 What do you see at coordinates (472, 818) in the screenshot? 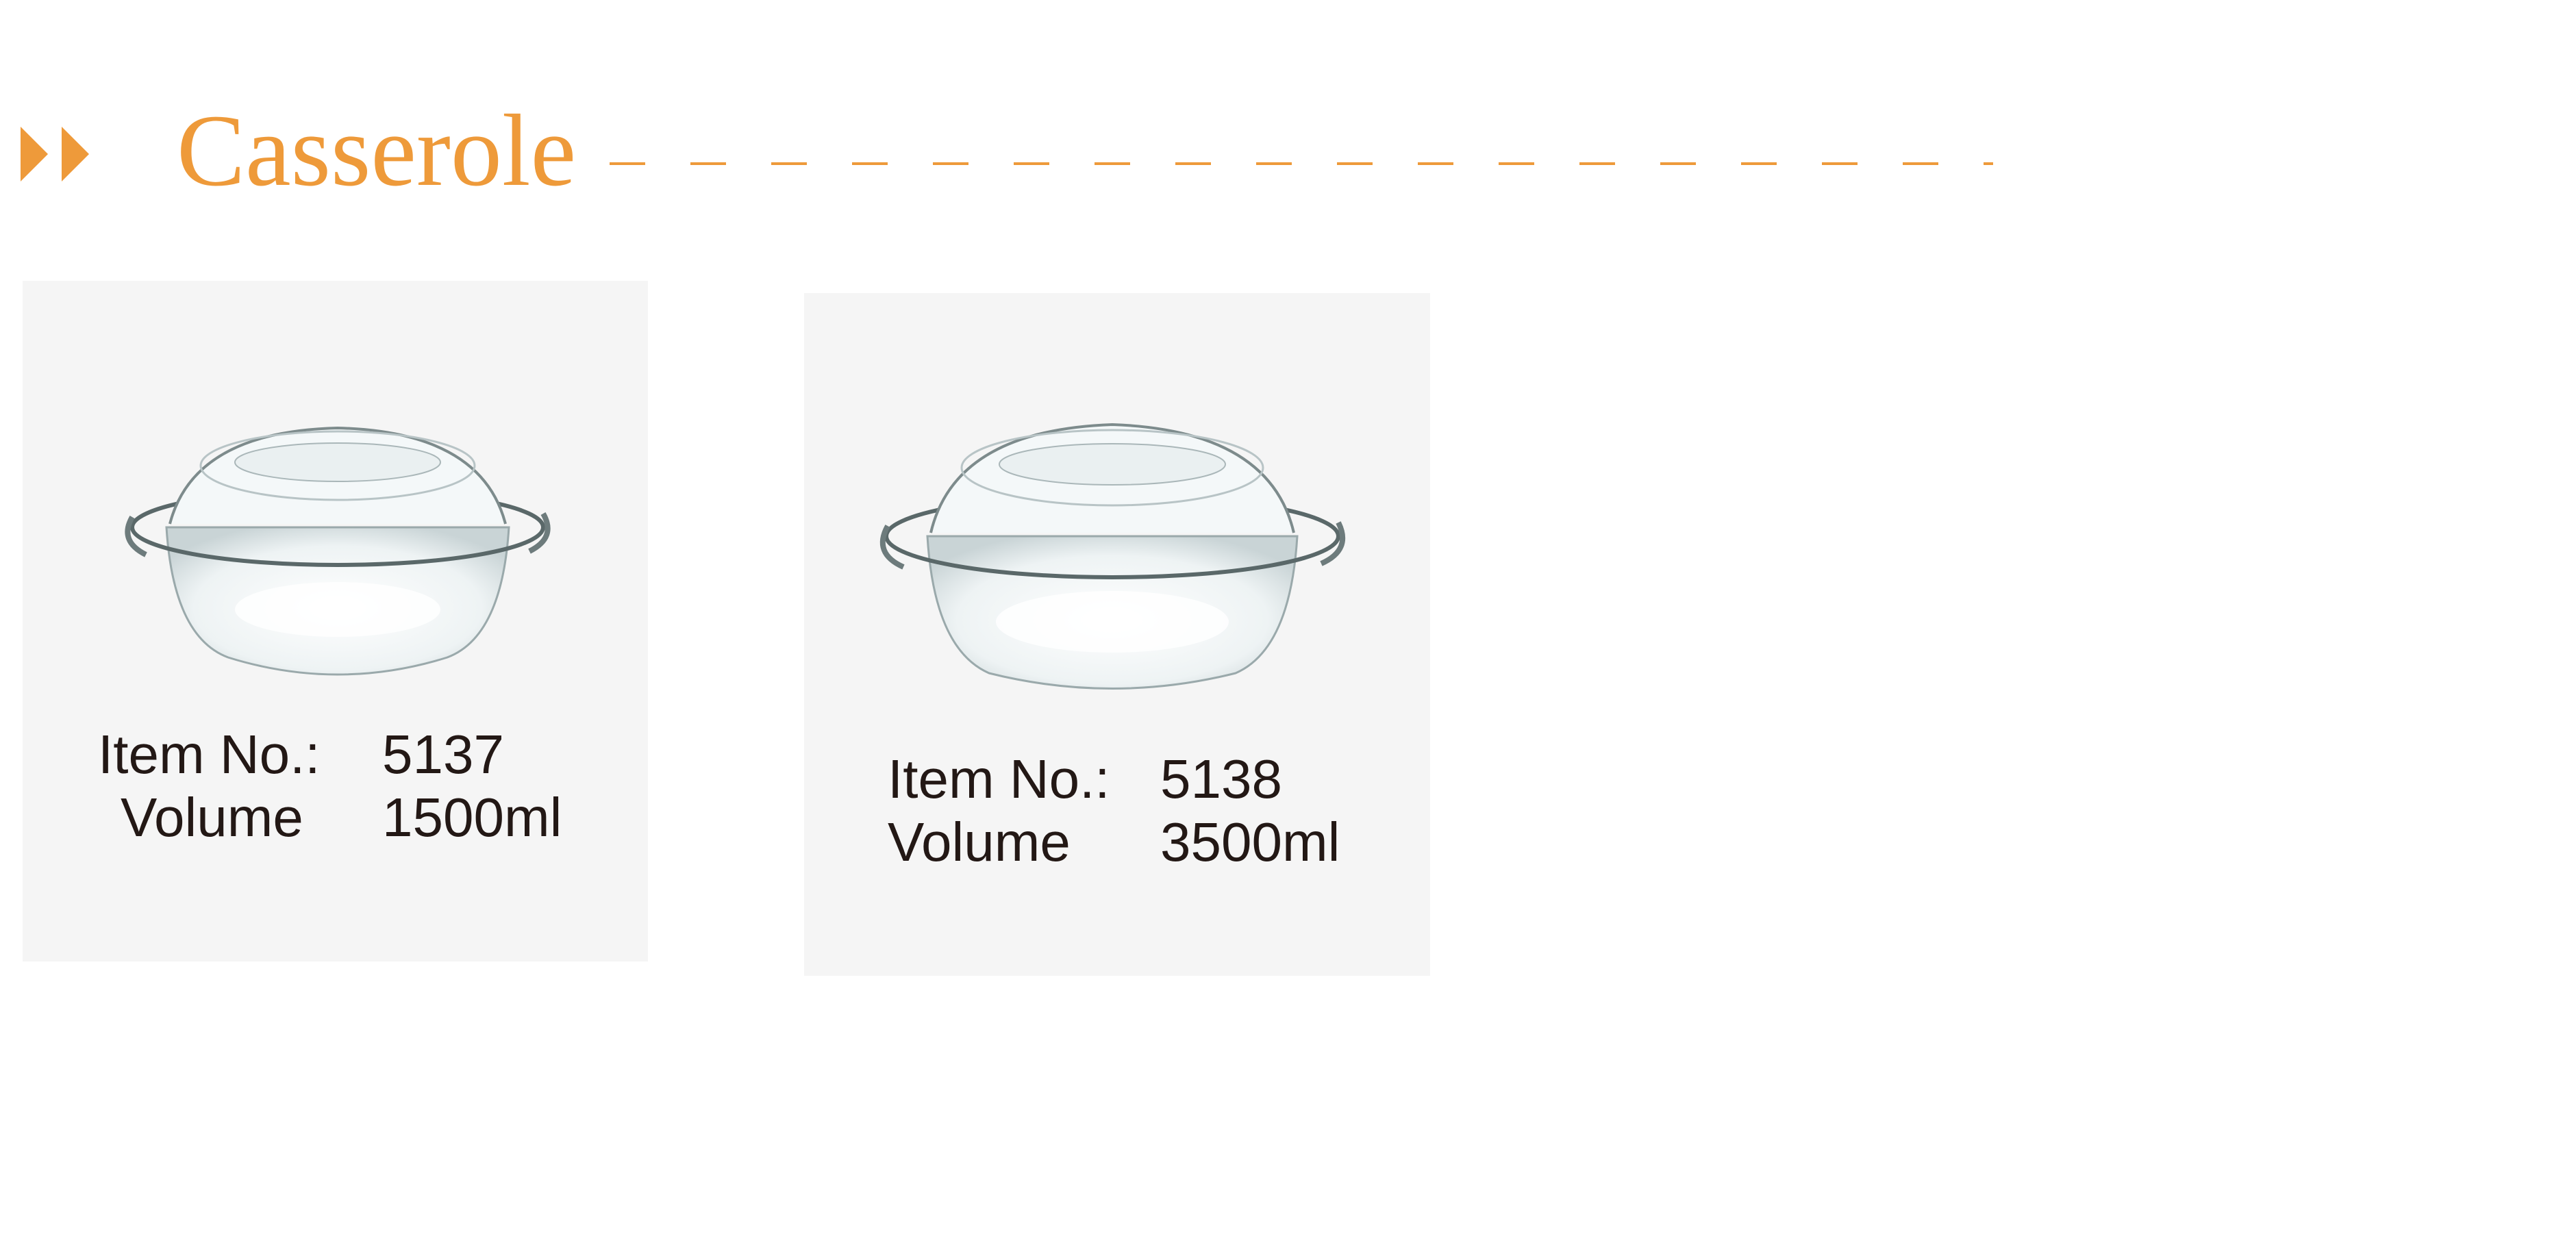
I see `volume-value: 1500ml` at bounding box center [472, 818].